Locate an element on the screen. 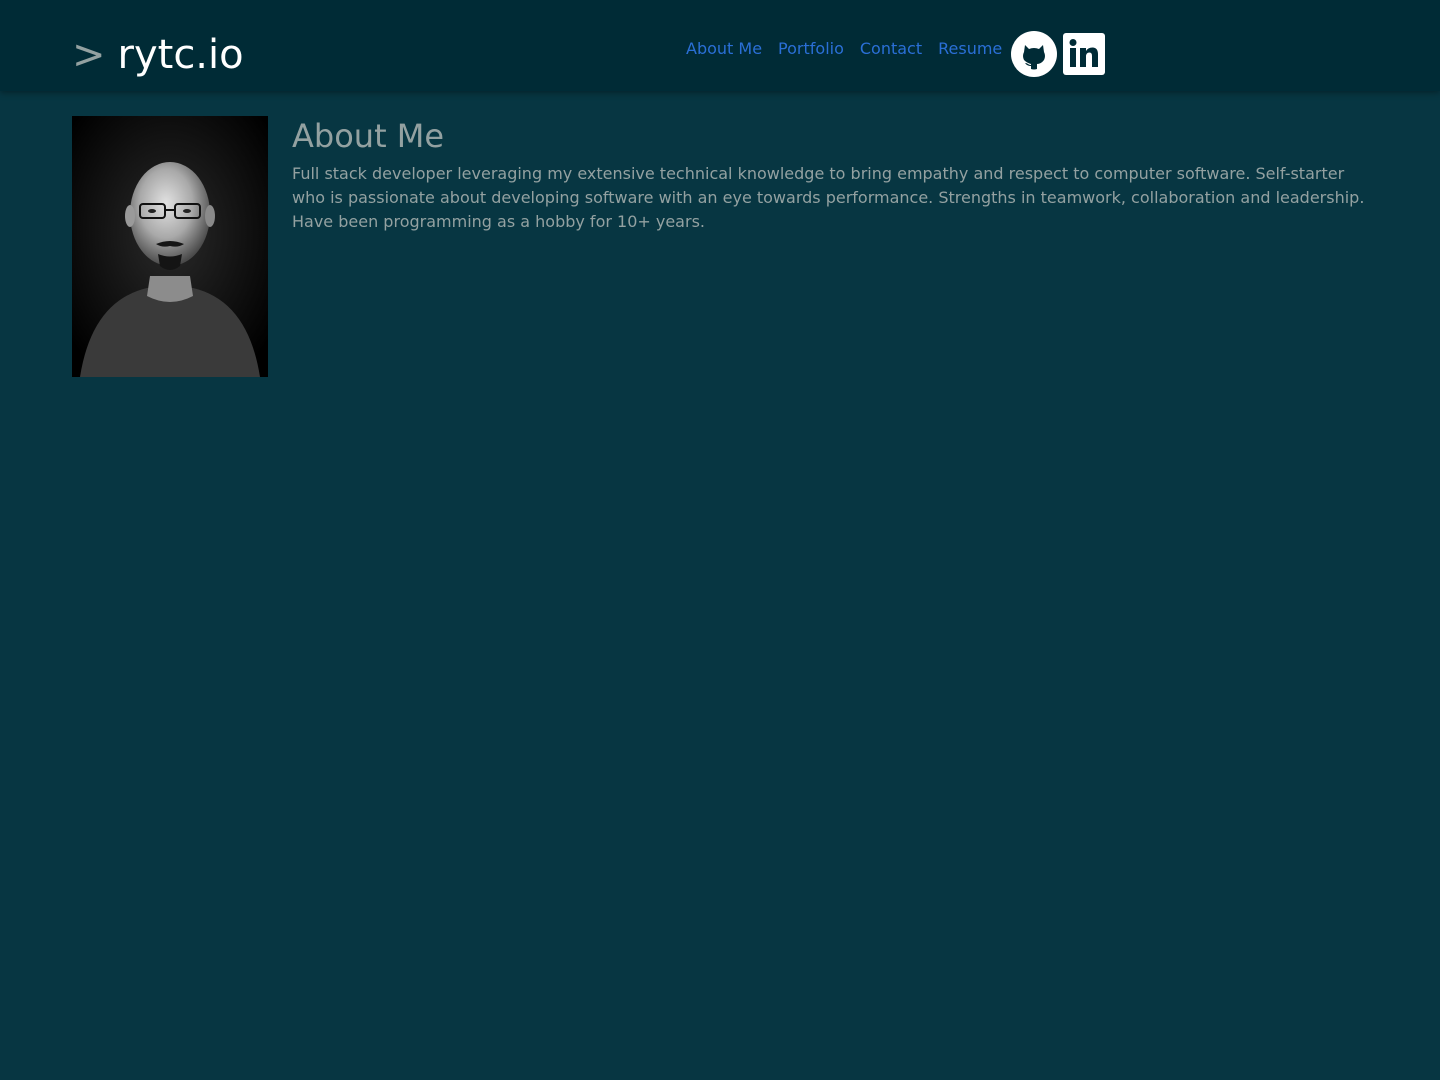 The width and height of the screenshot is (1440, 1080). nav-link-contact: Contact is located at coordinates (891, 49).